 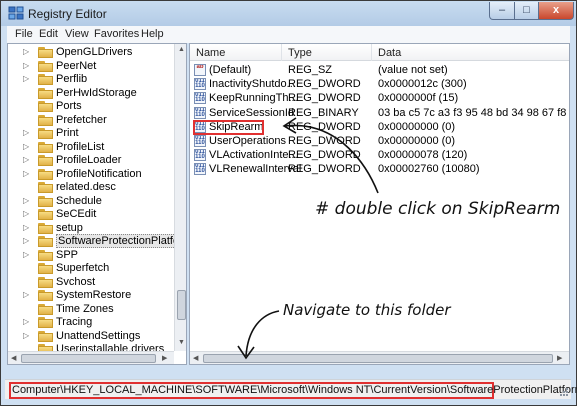 I want to click on tree-item: ▷ Perflib, so click(x=92, y=79).